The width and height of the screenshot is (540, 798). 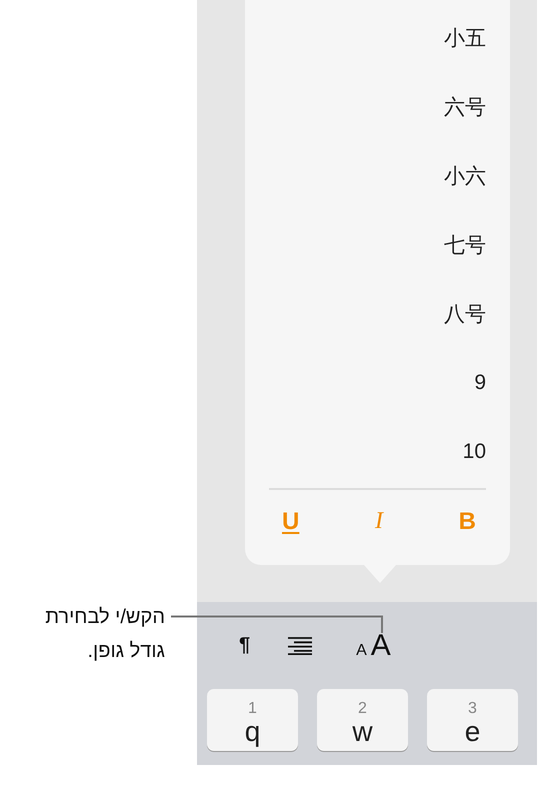 I want to click on keyboard-key: 1 q, so click(x=252, y=720).